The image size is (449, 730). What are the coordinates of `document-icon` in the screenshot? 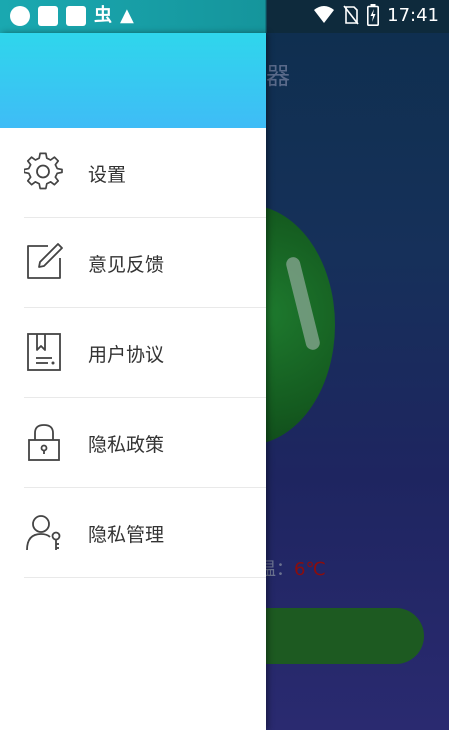 It's located at (44, 352).